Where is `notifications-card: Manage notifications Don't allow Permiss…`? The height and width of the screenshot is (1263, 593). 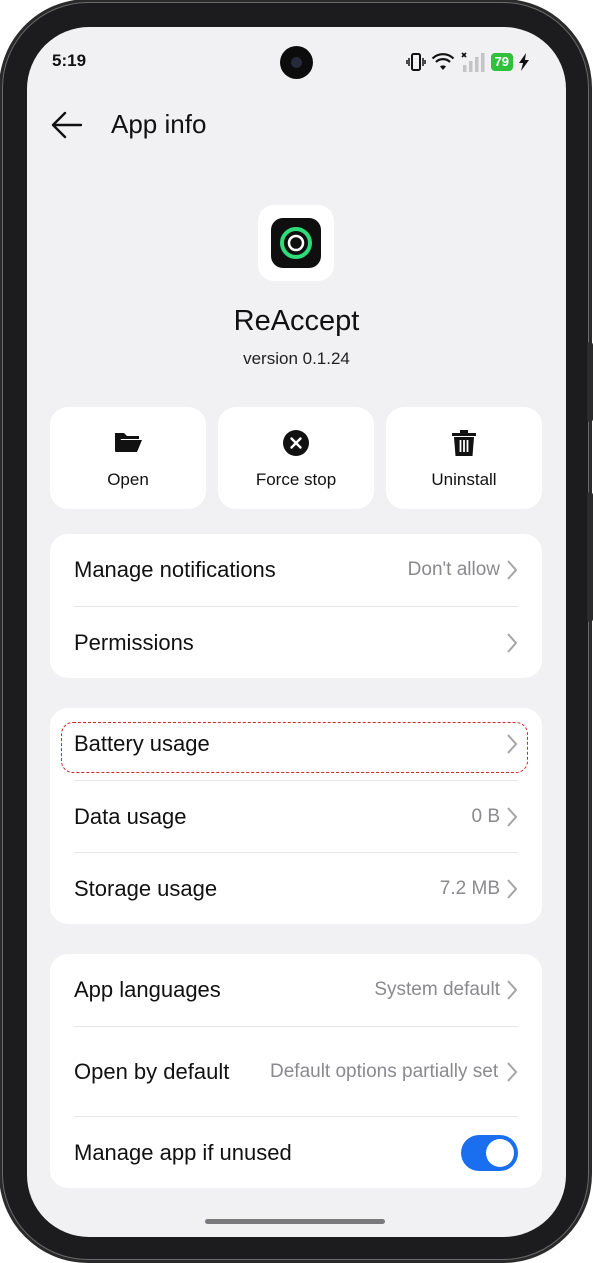
notifications-card: Manage notifications Don't allow Permiss… is located at coordinates (296, 606).